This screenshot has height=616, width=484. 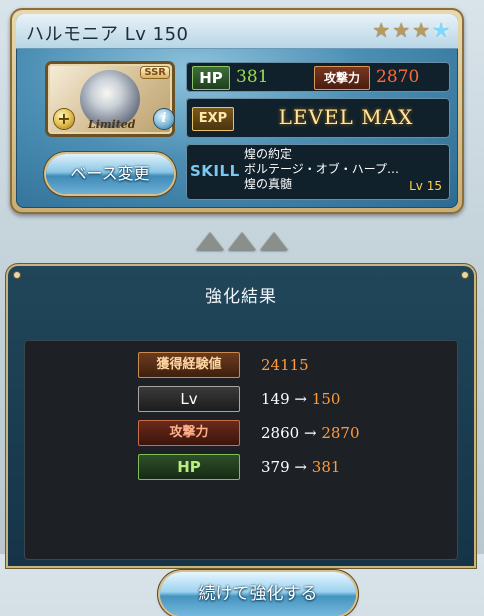 I want to click on result-value-atk: 2860 → 2870, so click(x=310, y=433).